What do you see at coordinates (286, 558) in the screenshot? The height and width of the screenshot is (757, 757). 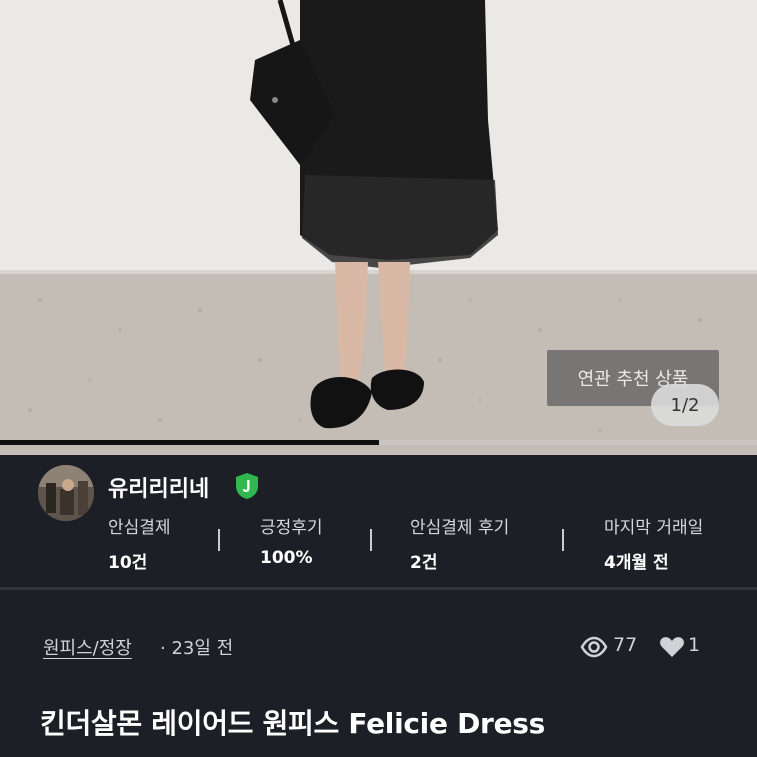 I see `stat-value: 100%` at bounding box center [286, 558].